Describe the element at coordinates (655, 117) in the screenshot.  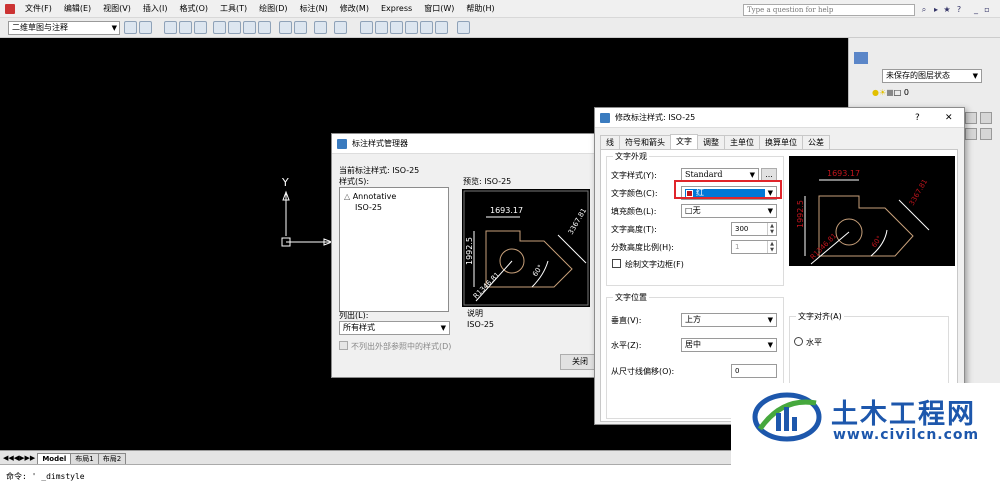
I see `dialog-title: 修改标注样式: ISO-25` at that location.